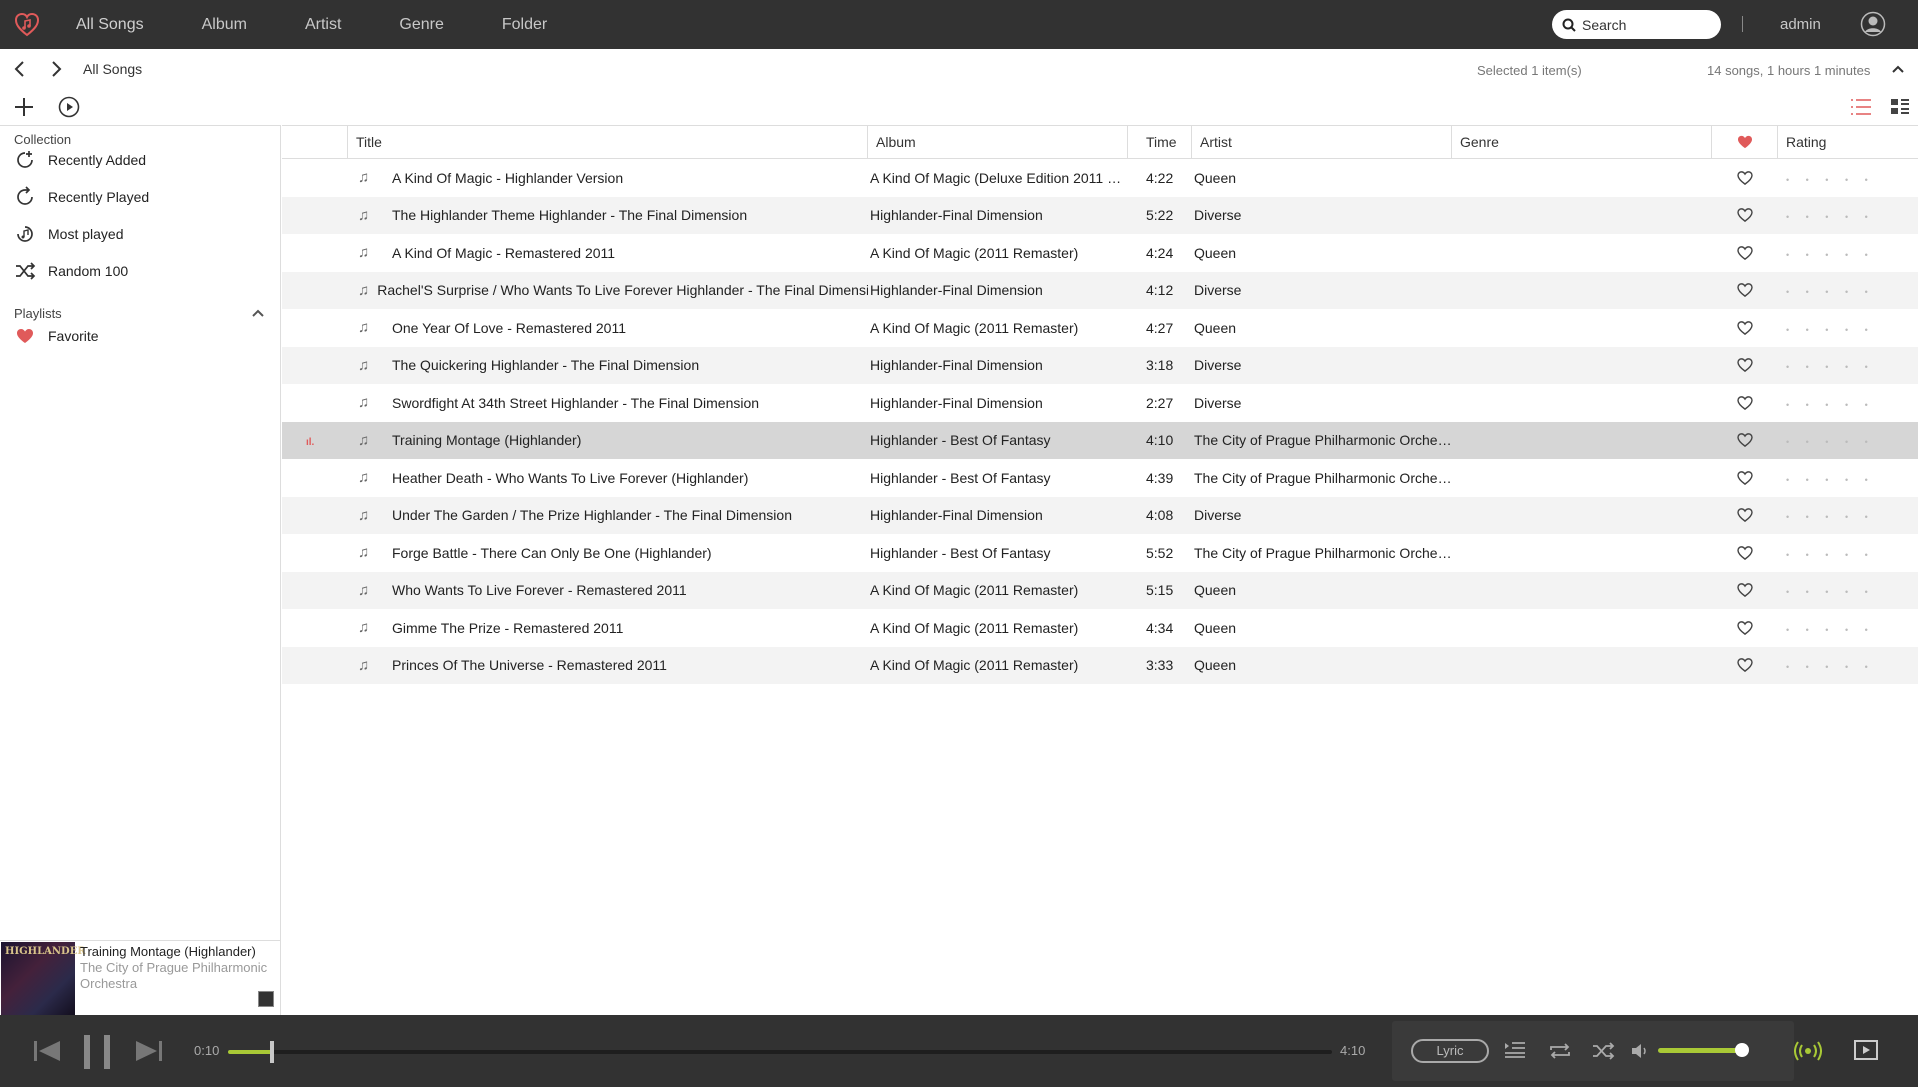  Describe the element at coordinates (1745, 142) in the screenshot. I see `header-favorite` at that location.